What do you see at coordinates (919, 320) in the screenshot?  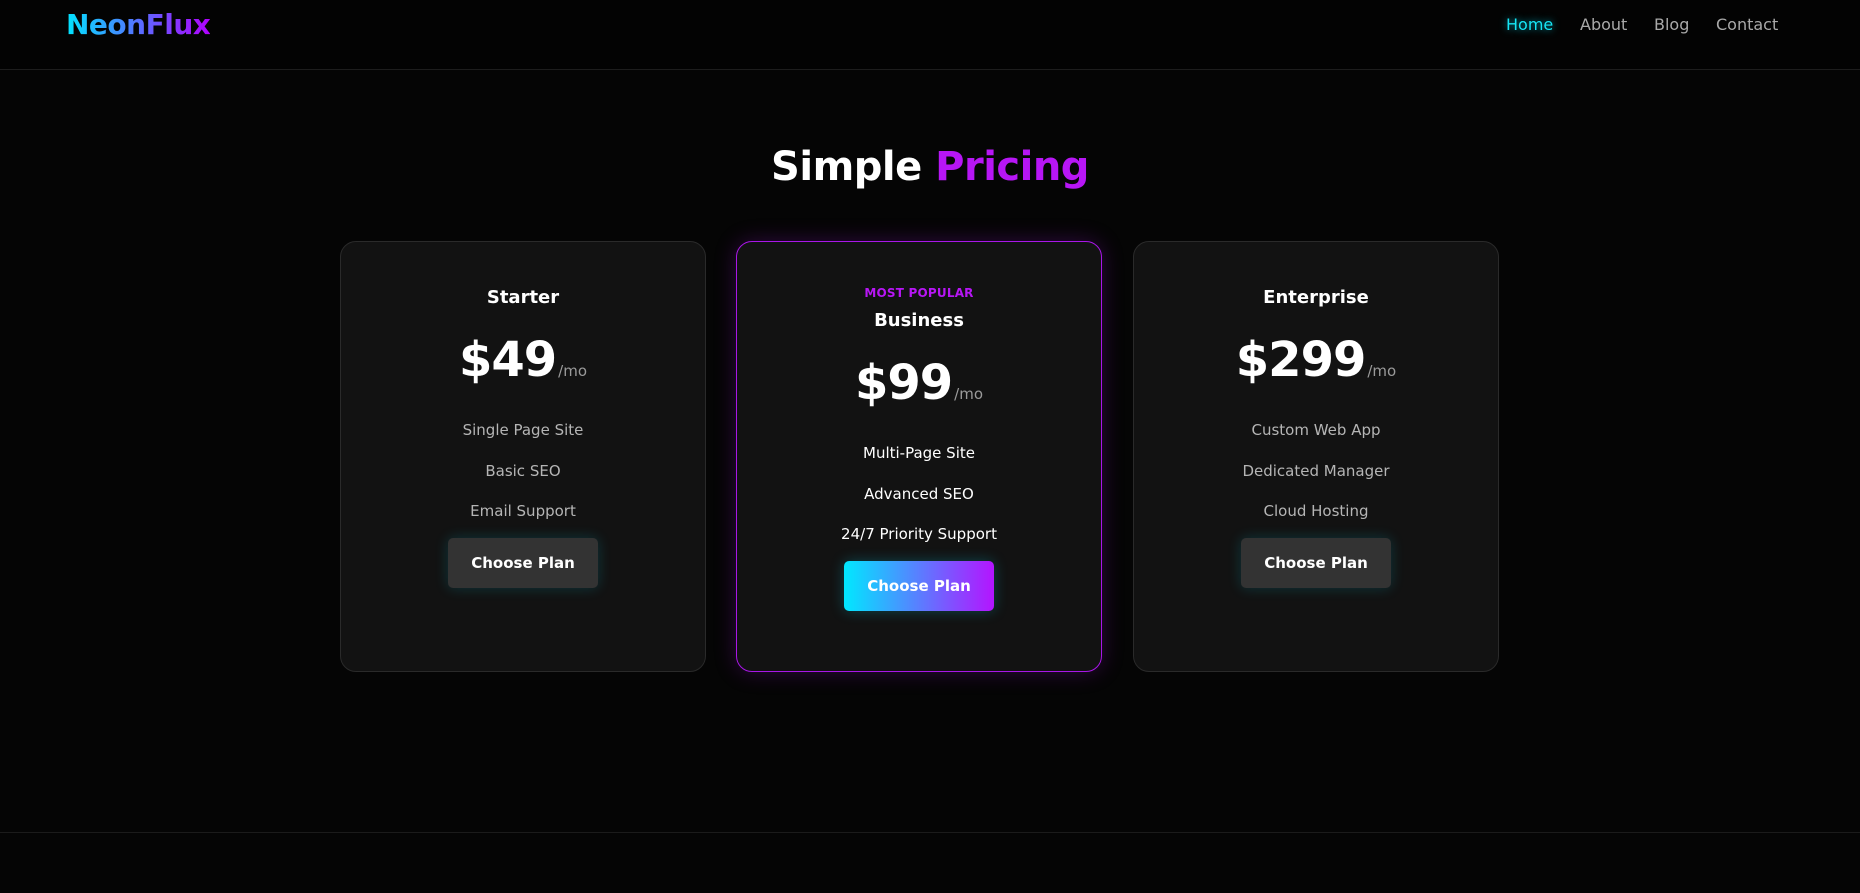 I see `plan-name: Business` at bounding box center [919, 320].